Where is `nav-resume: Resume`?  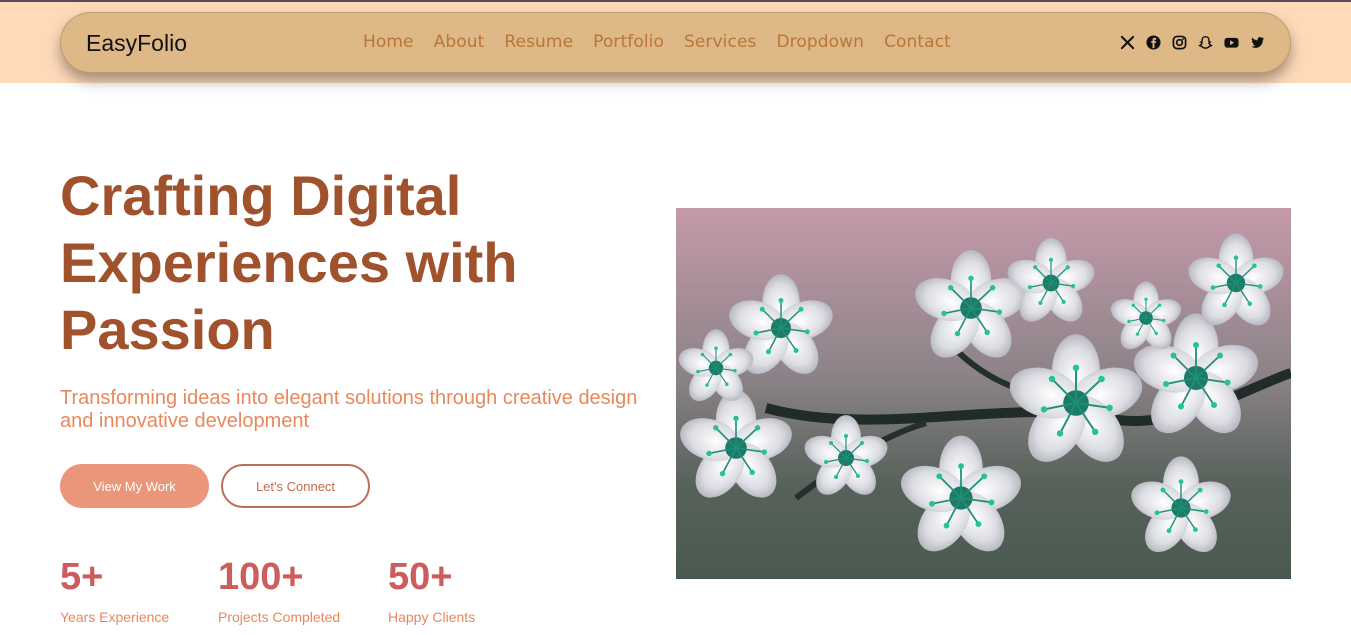
nav-resume: Resume is located at coordinates (538, 42).